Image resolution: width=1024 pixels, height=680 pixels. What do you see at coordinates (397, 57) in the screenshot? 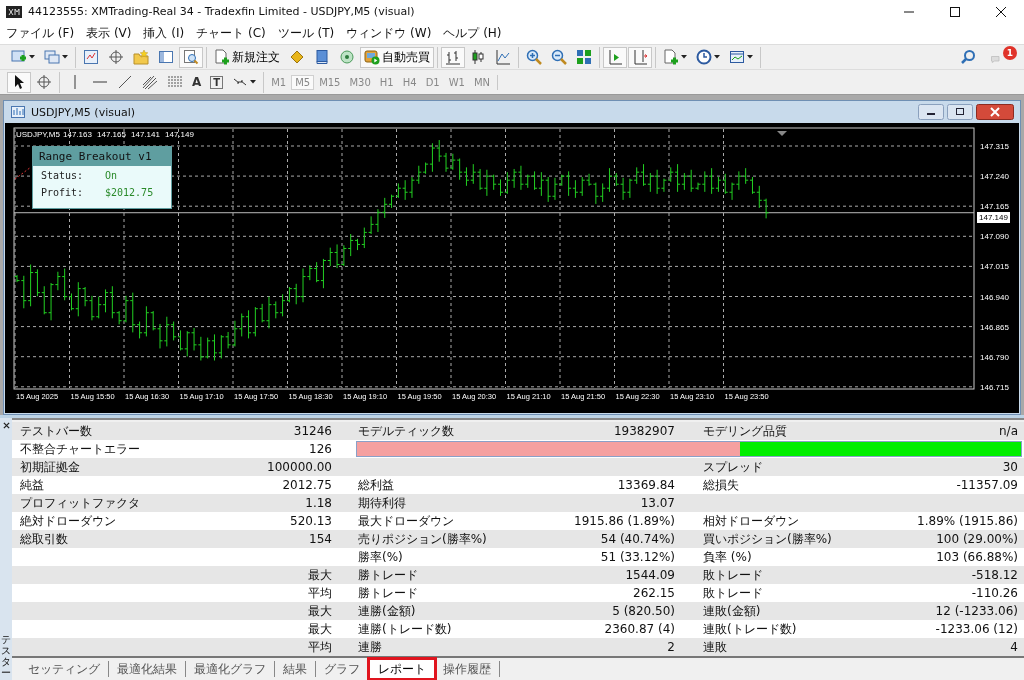
I see `toolbar-text-button: 自動売買` at bounding box center [397, 57].